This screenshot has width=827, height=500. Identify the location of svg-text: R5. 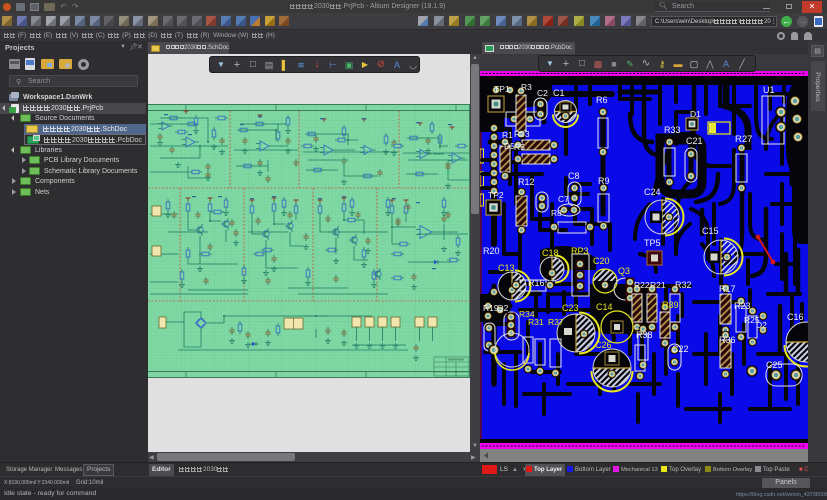
(519, 147).